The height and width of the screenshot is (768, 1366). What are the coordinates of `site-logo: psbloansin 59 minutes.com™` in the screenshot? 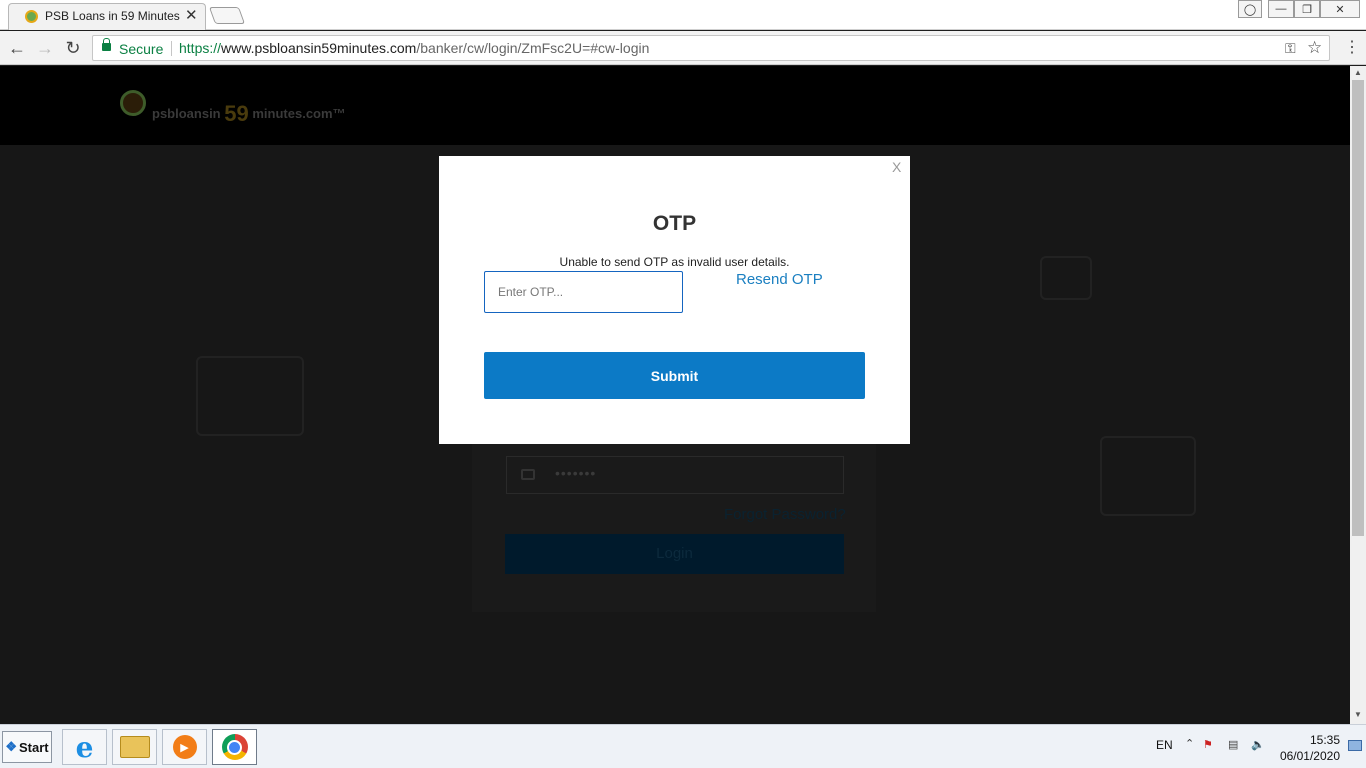 It's located at (249, 112).